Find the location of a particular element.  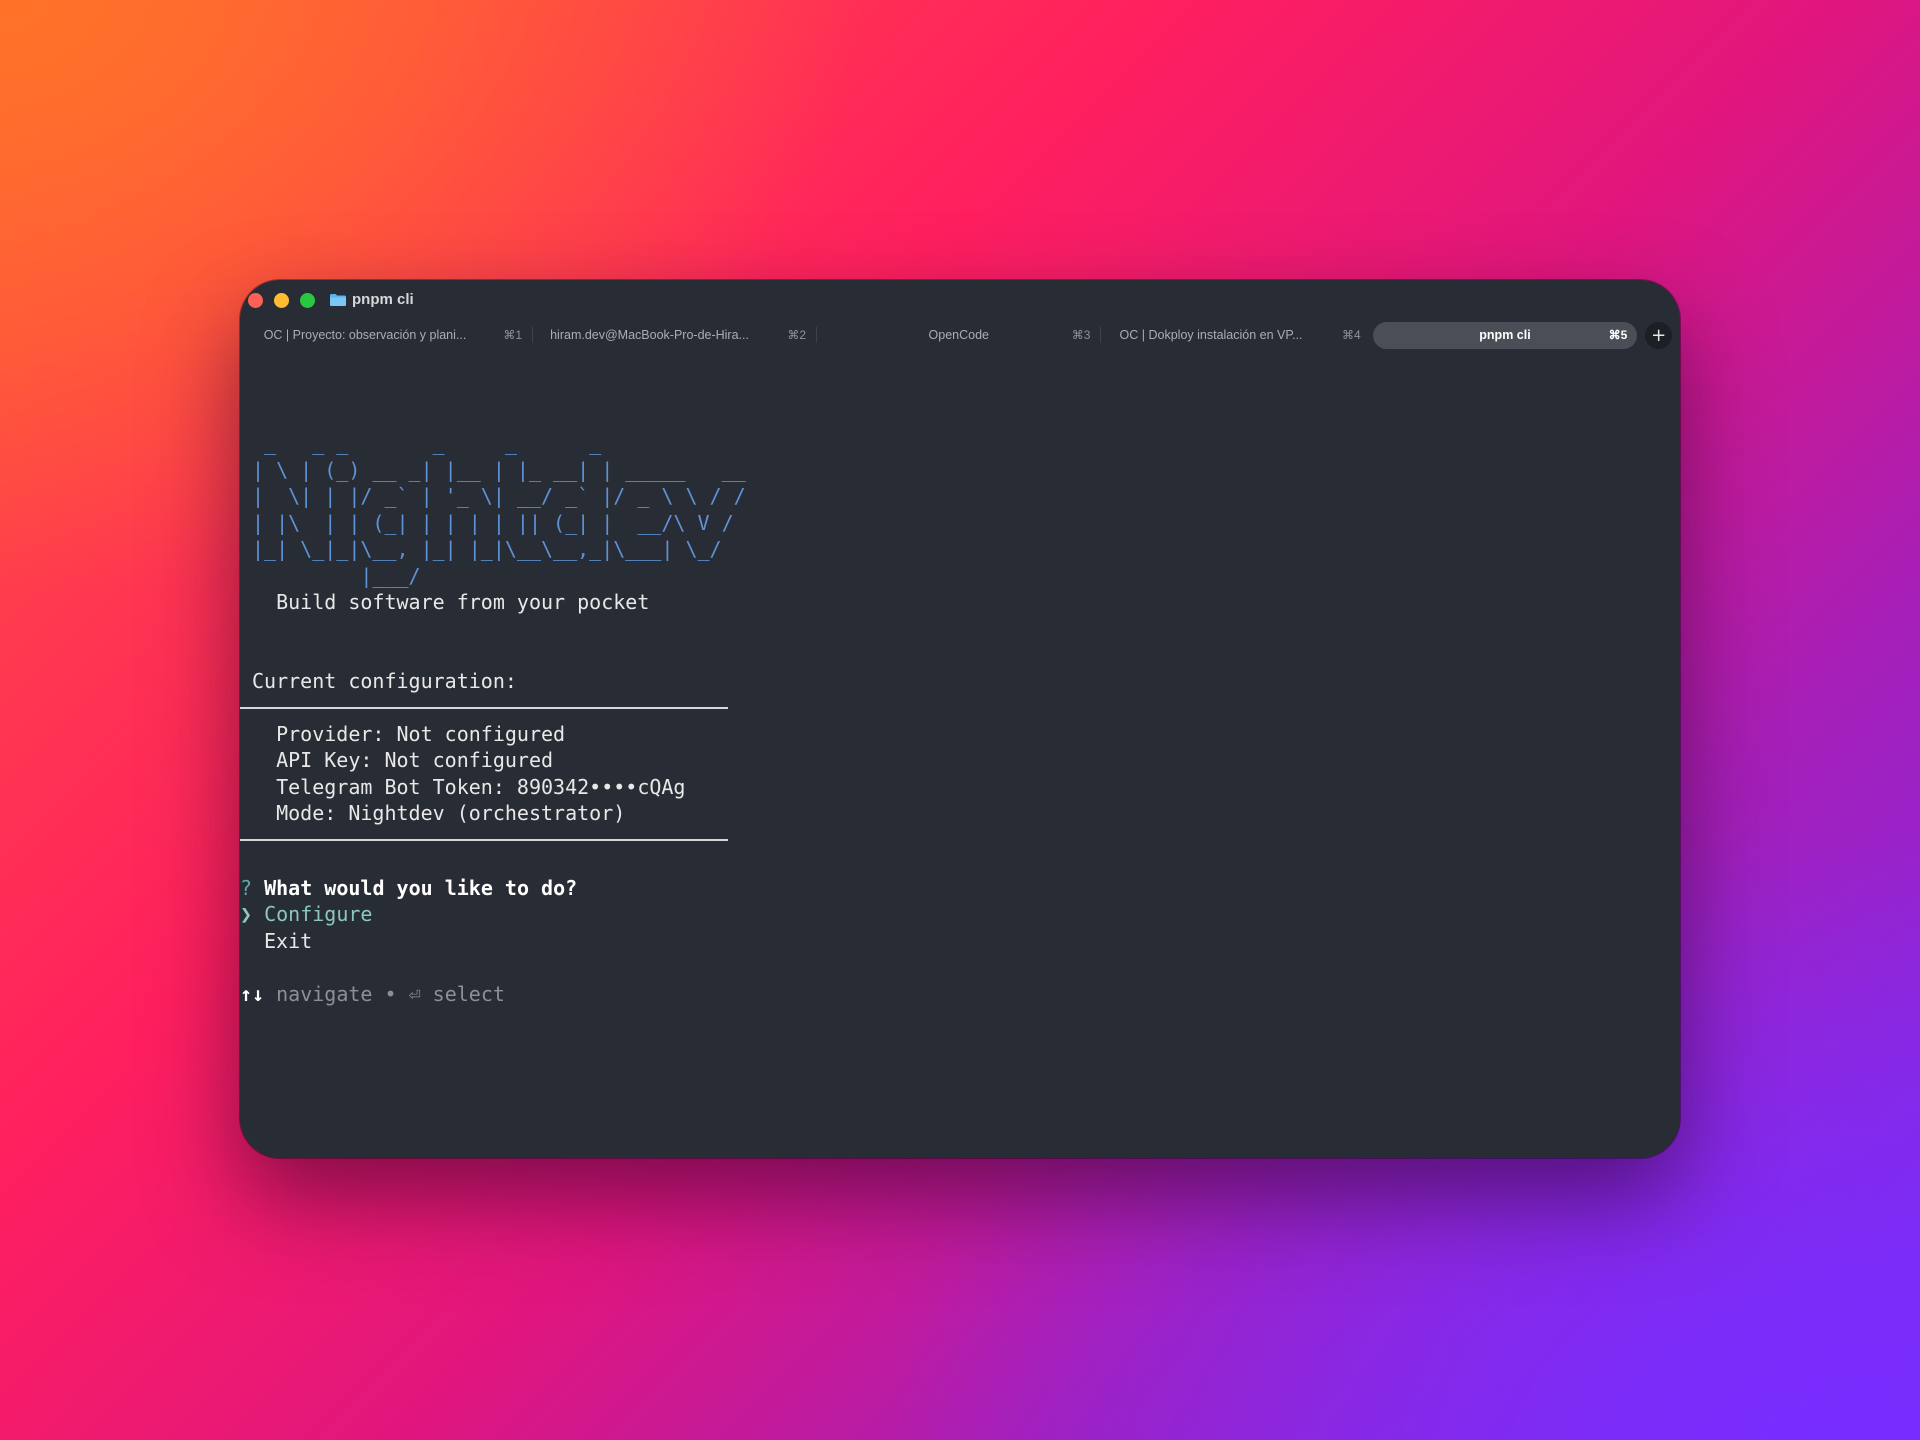

ascii-logo-line: | |\ | | (_| | | | | || (_| | __/\ V / is located at coordinates (493, 522).